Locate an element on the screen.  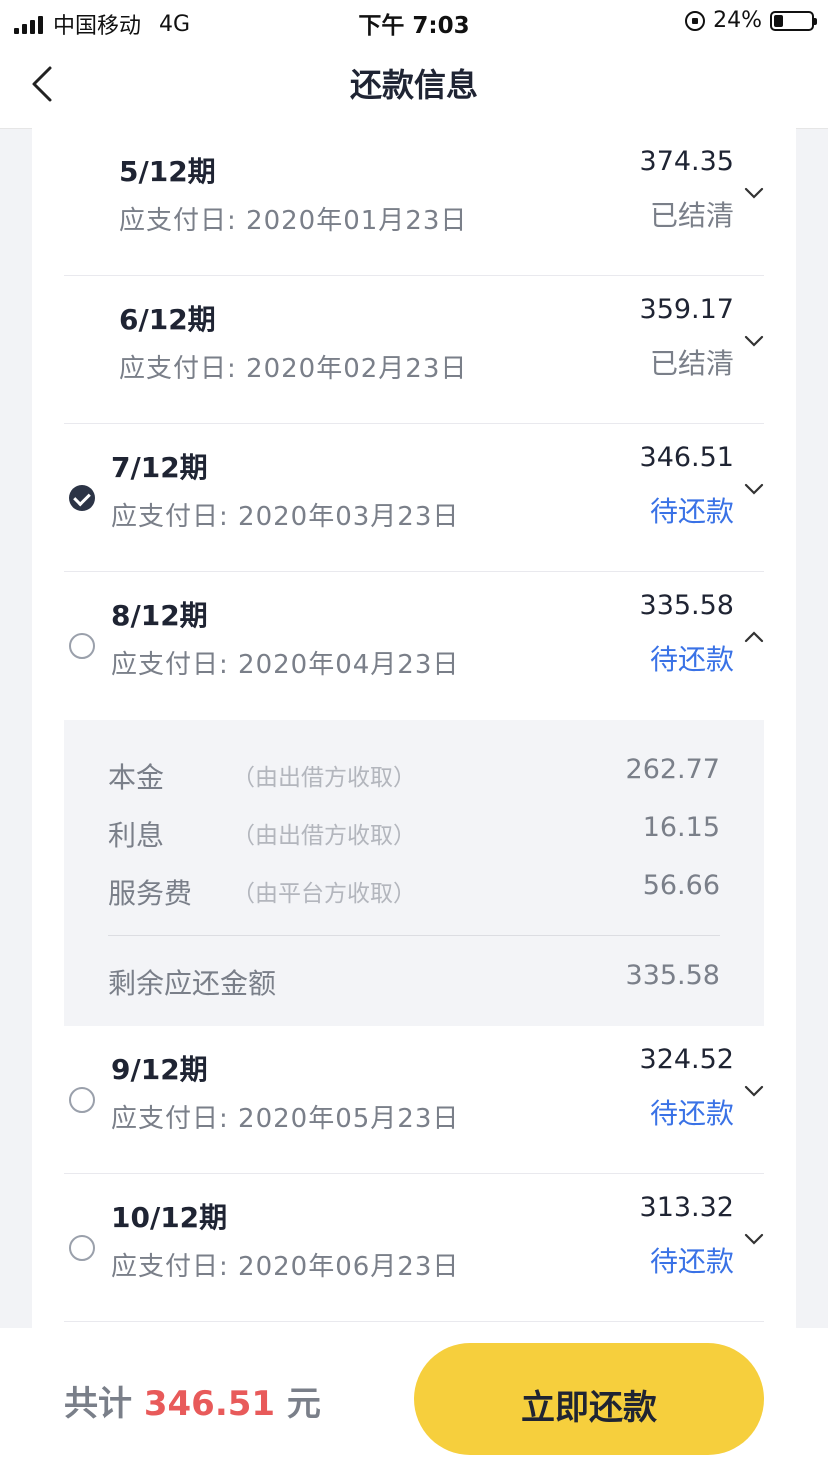
bottom-bar: 共计 346.51 元 立即还款 is located at coordinates (414, 1400).